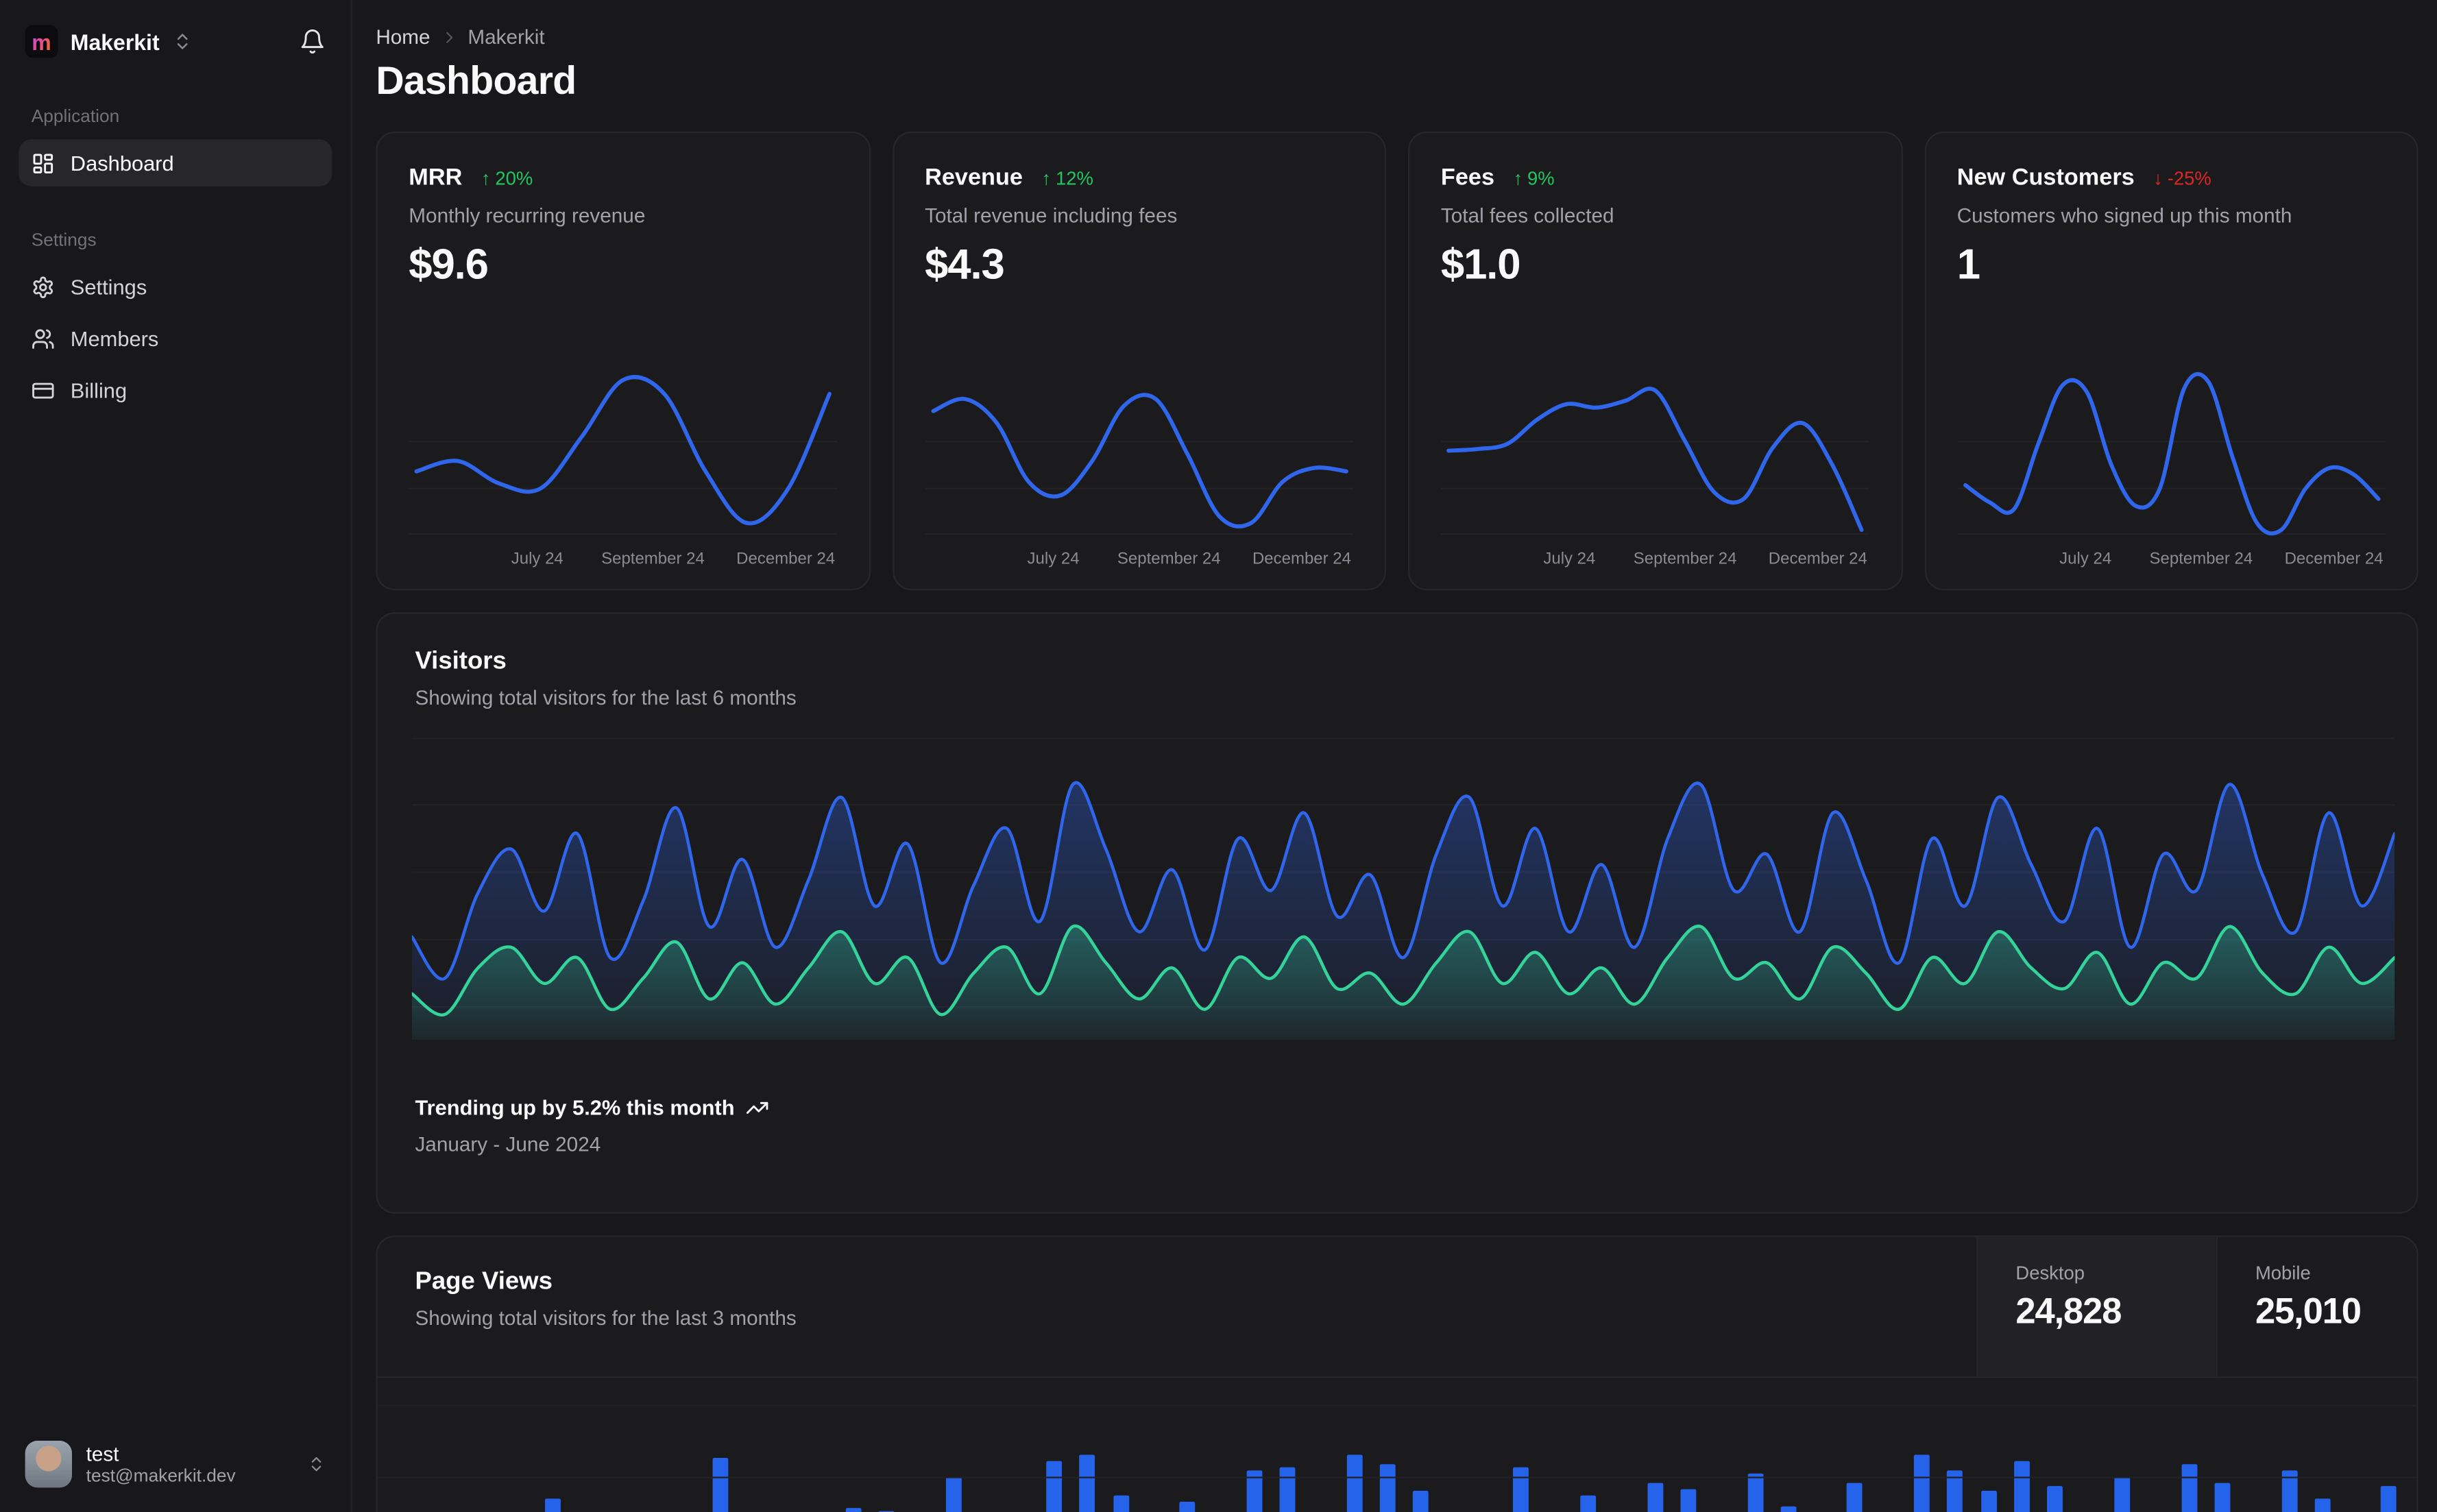  Describe the element at coordinates (176, 287) in the screenshot. I see `sidebar-item-settings: Settings` at that location.